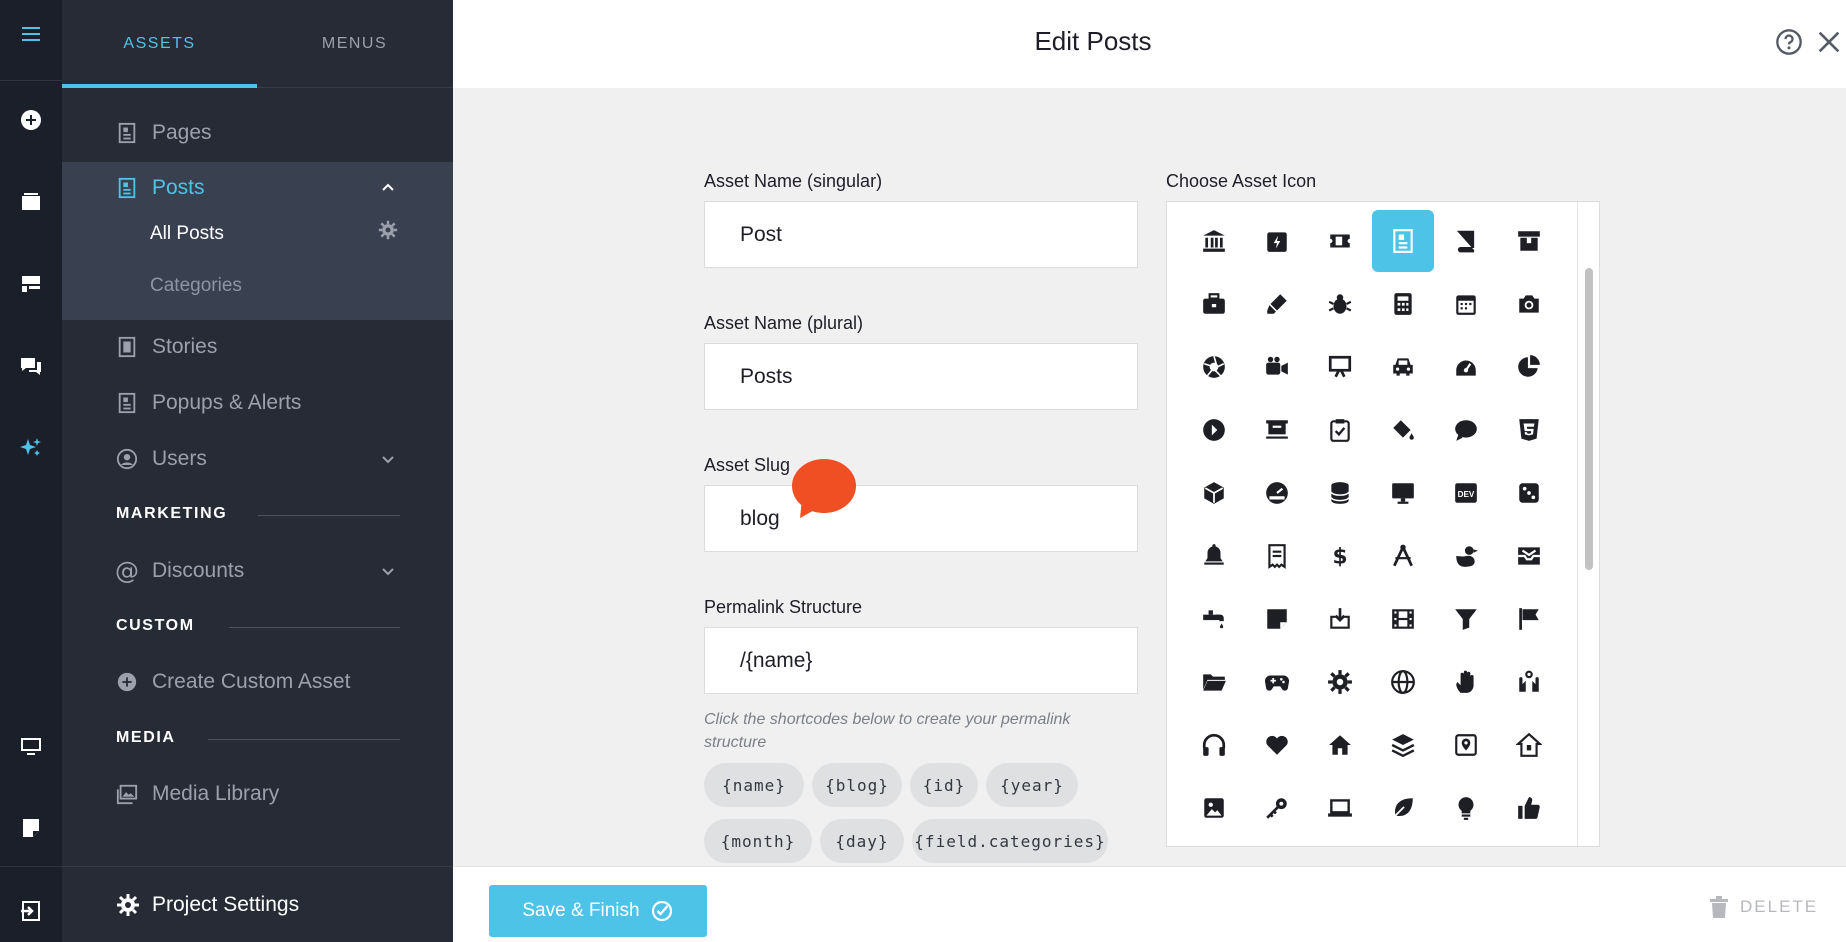 The image size is (1846, 942). What do you see at coordinates (31, 120) in the screenshot?
I see `add-icon` at bounding box center [31, 120].